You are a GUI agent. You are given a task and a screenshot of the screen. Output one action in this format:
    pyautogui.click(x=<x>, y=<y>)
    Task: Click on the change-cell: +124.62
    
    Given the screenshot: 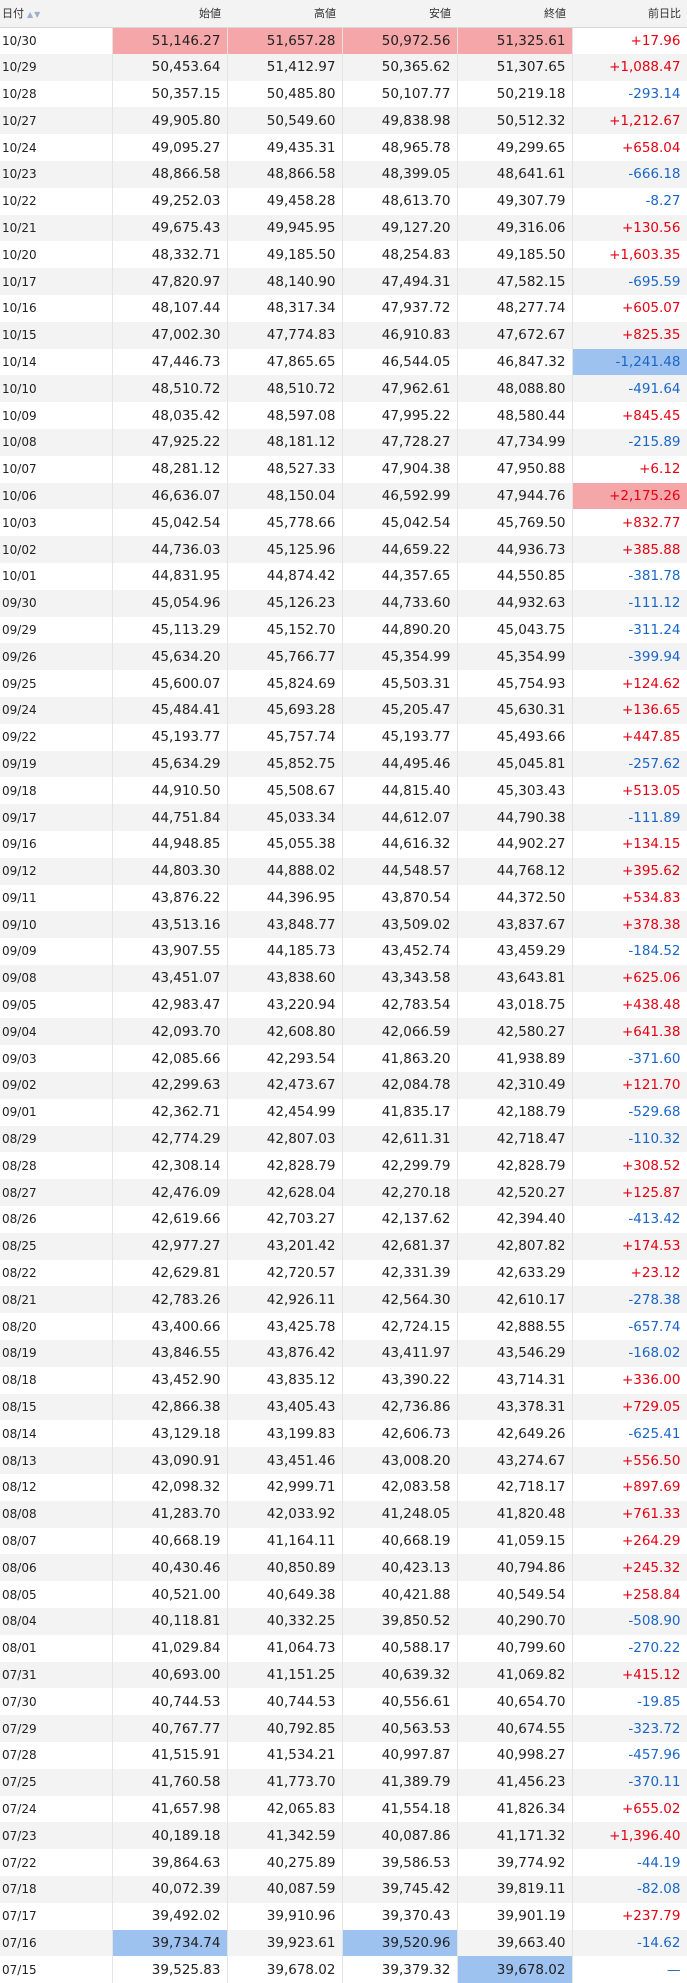 What is the action you would take?
    pyautogui.click(x=629, y=683)
    